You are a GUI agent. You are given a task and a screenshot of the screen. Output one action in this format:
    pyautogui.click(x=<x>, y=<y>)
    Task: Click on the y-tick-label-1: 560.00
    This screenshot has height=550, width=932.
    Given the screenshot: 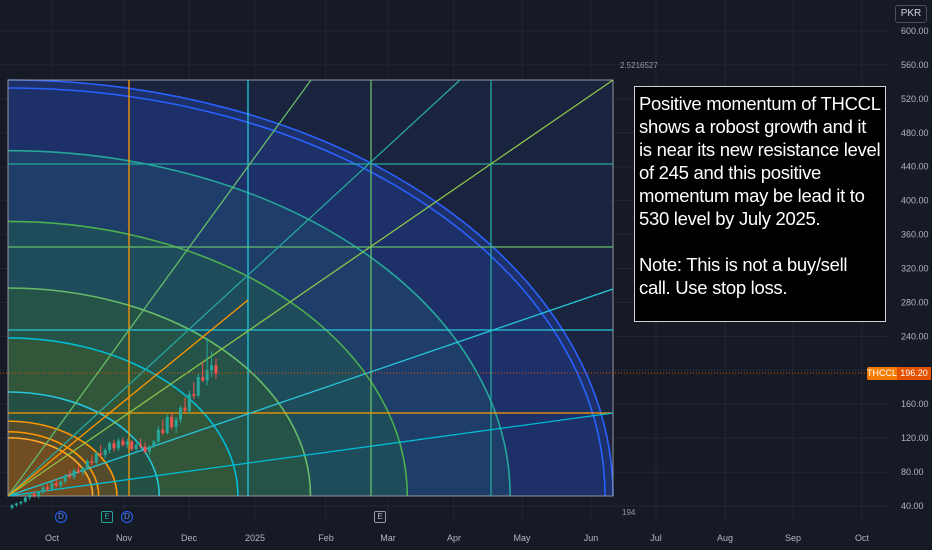 What is the action you would take?
    pyautogui.click(x=915, y=65)
    